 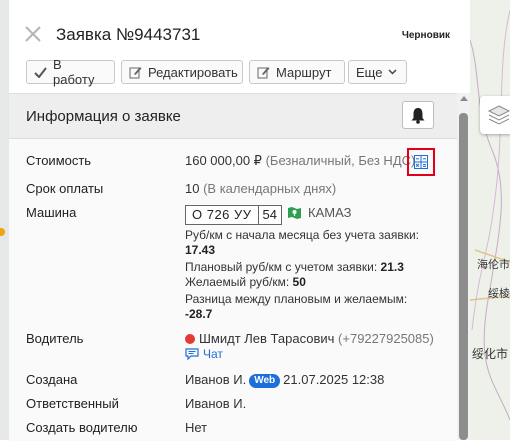 I want to click on map-roads, so click(x=490, y=215).